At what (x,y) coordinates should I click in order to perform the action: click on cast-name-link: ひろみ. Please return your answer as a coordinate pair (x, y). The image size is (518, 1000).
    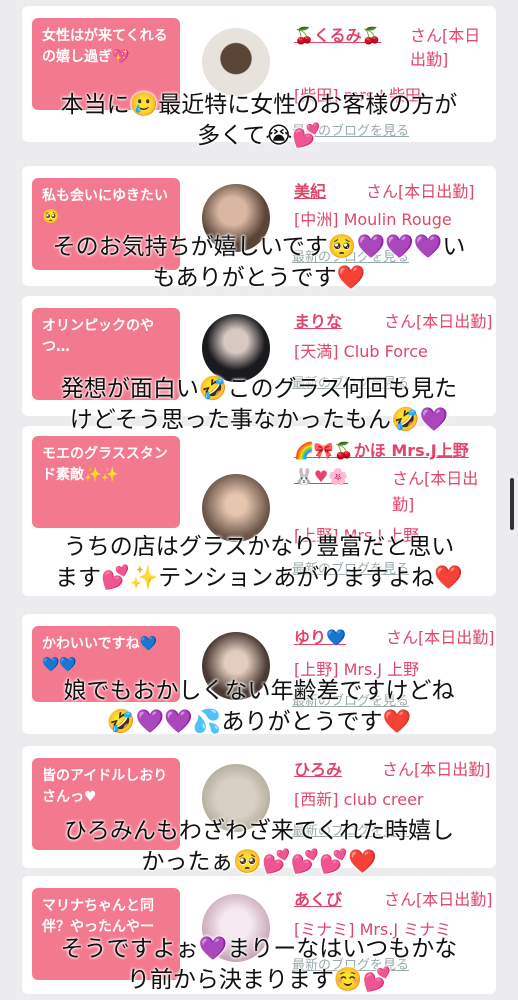
    Looking at the image, I should click on (318, 768).